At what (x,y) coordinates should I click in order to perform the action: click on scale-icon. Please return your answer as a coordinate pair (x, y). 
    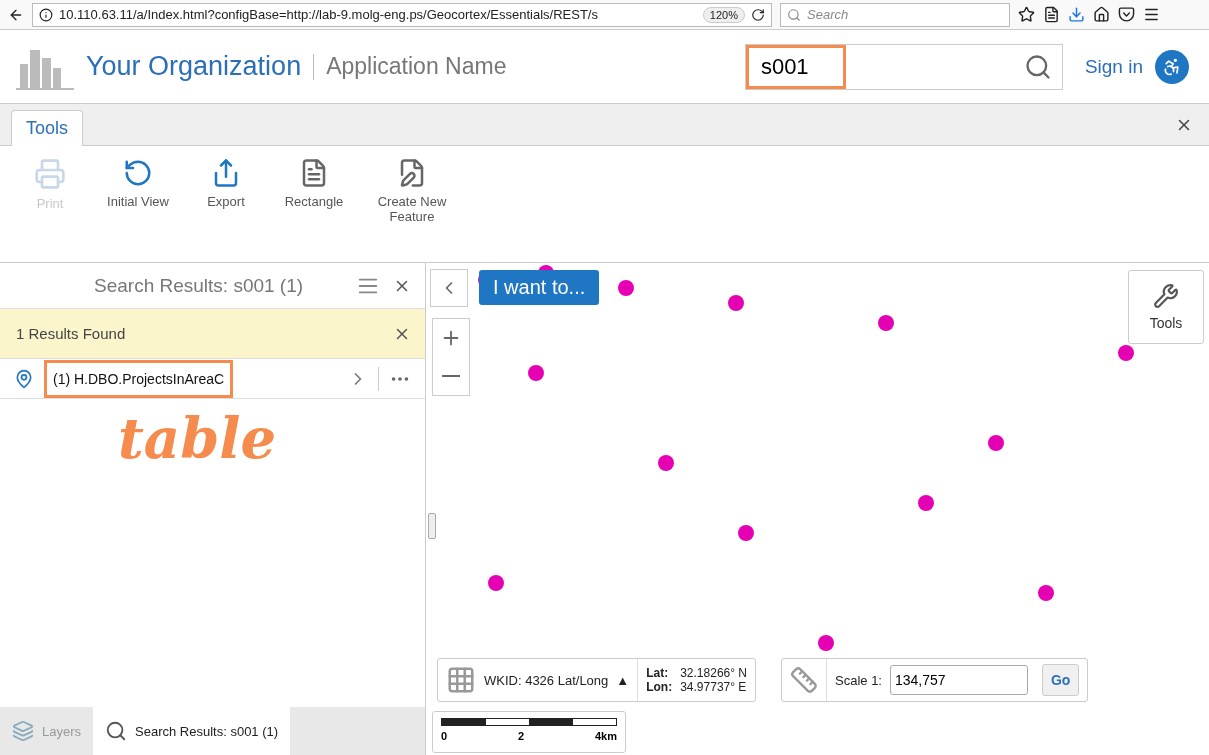
    Looking at the image, I should click on (804, 680).